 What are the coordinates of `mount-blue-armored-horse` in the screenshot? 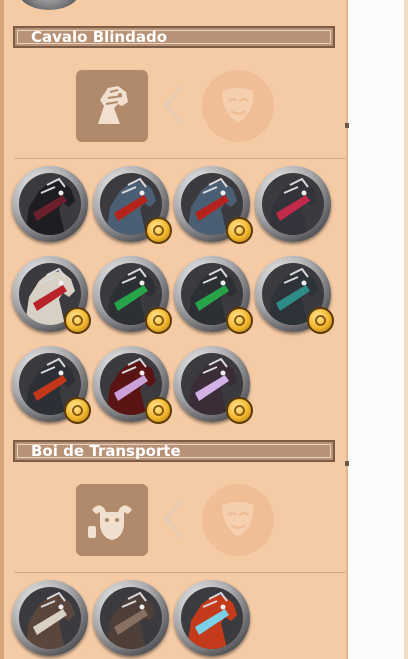 It's located at (132, 205).